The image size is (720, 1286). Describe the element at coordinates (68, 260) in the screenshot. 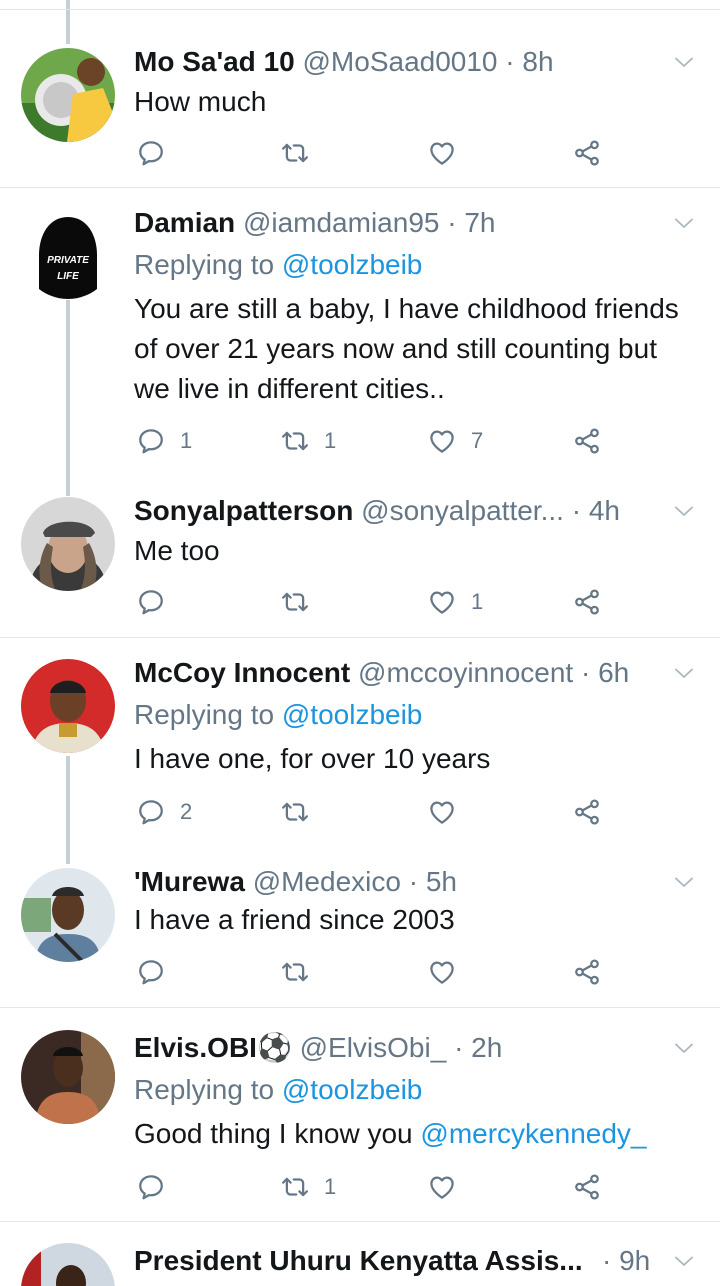

I see `avatar-text-1: PRIVATE` at that location.